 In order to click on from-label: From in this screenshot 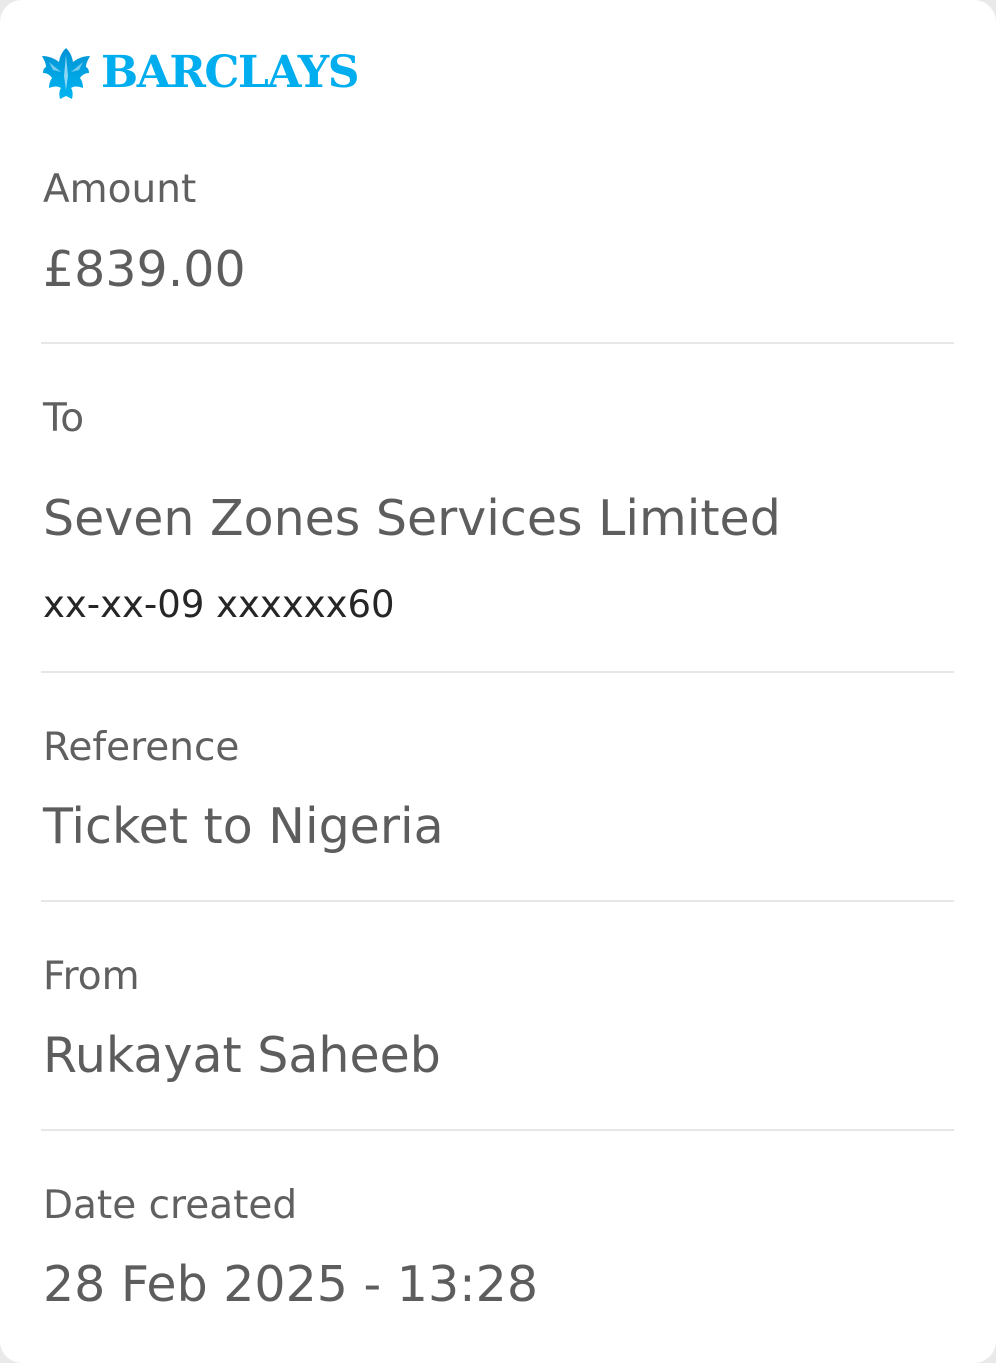, I will do `click(91, 976)`.